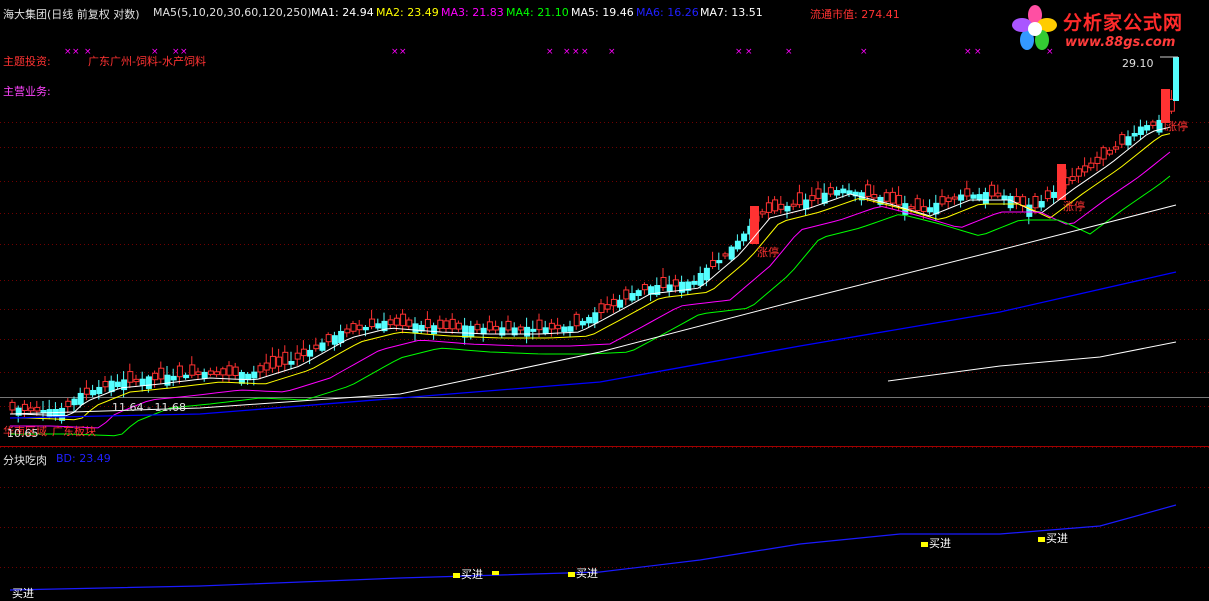  What do you see at coordinates (232, 12) in the screenshot?
I see `ma-params: MA5(5,10,20,30,60,120,250)` at bounding box center [232, 12].